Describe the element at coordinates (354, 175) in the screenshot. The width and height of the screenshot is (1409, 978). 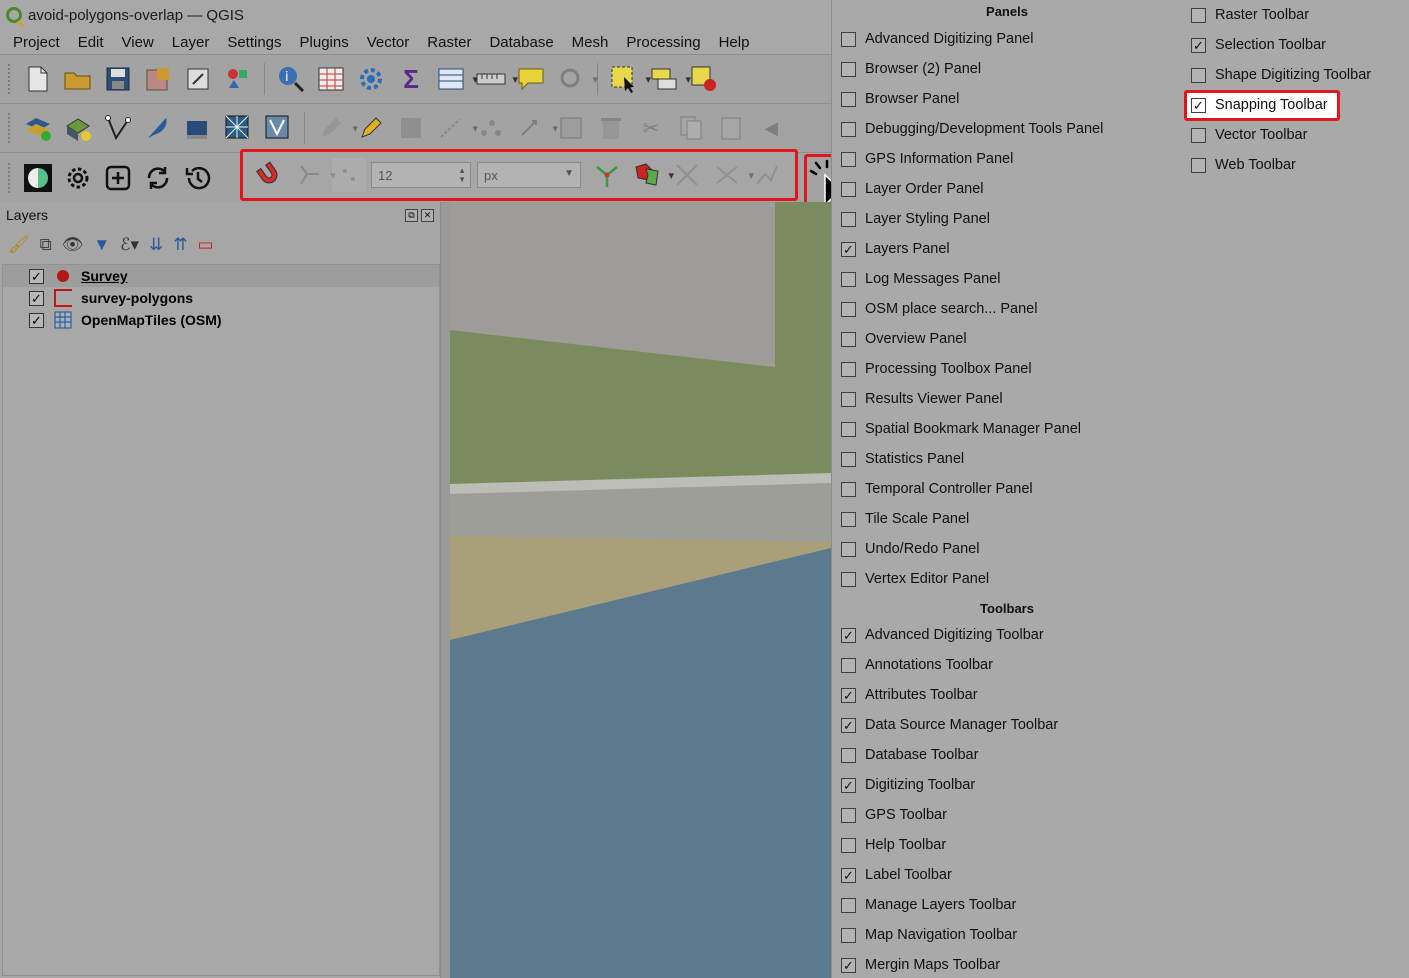
I see `snap-type-icon` at that location.